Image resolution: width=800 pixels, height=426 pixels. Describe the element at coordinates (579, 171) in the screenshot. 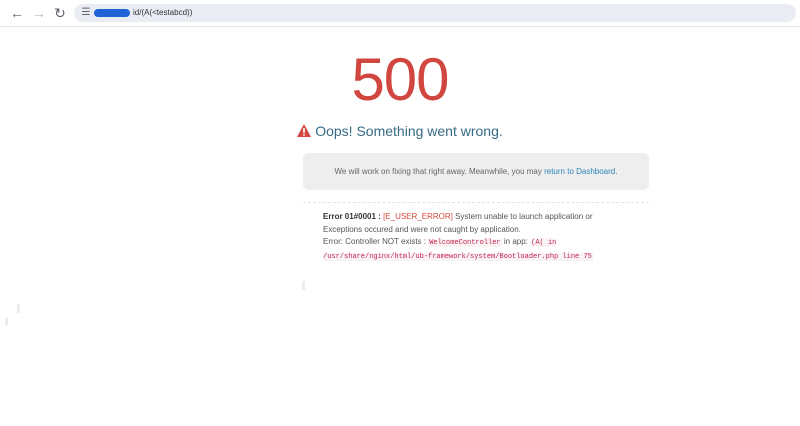

I see `return-to-dashboard-link: return to Dashboard` at that location.